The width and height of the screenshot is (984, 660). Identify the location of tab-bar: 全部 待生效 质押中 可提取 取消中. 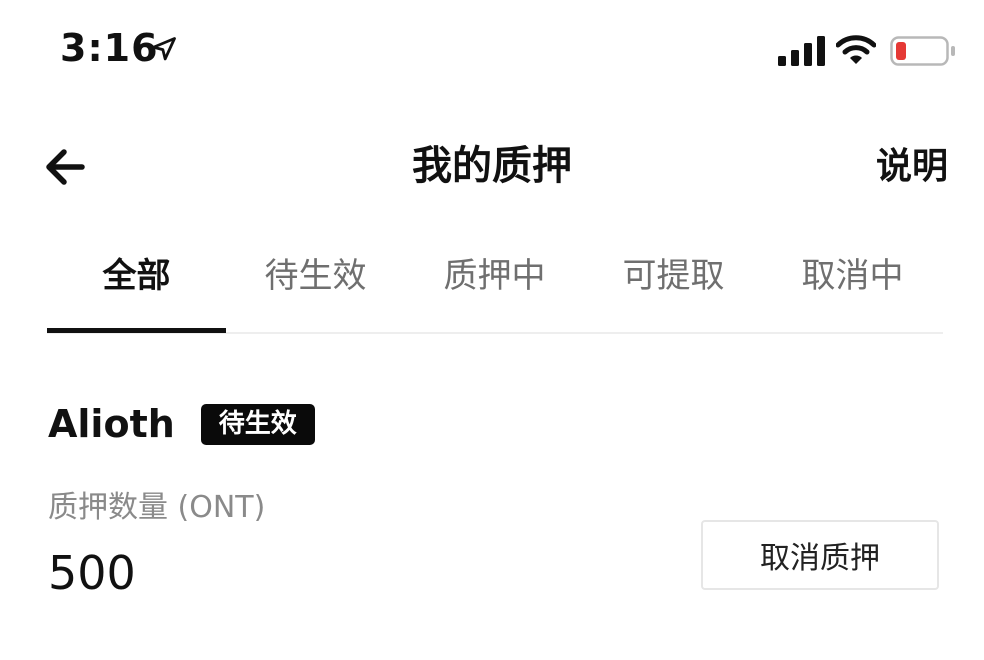
(495, 288).